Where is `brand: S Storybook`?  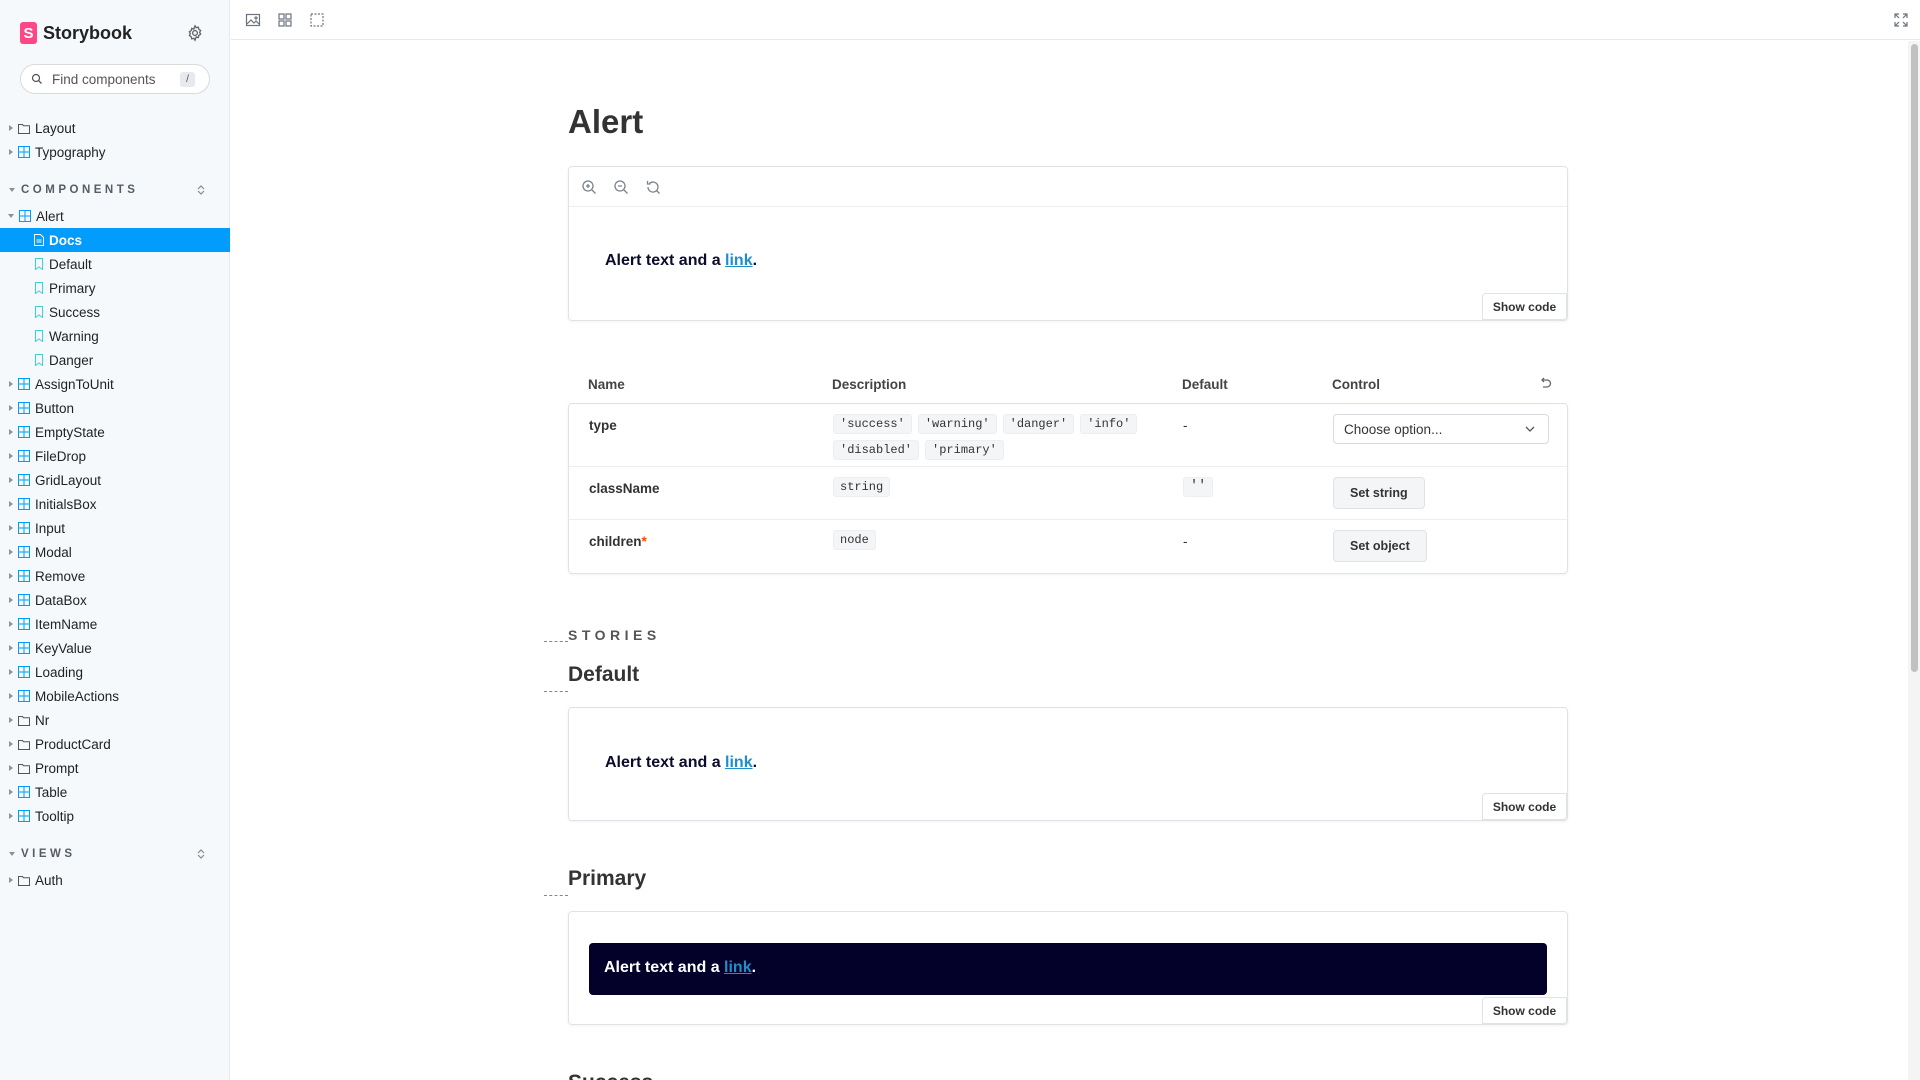
brand: S Storybook is located at coordinates (76, 33).